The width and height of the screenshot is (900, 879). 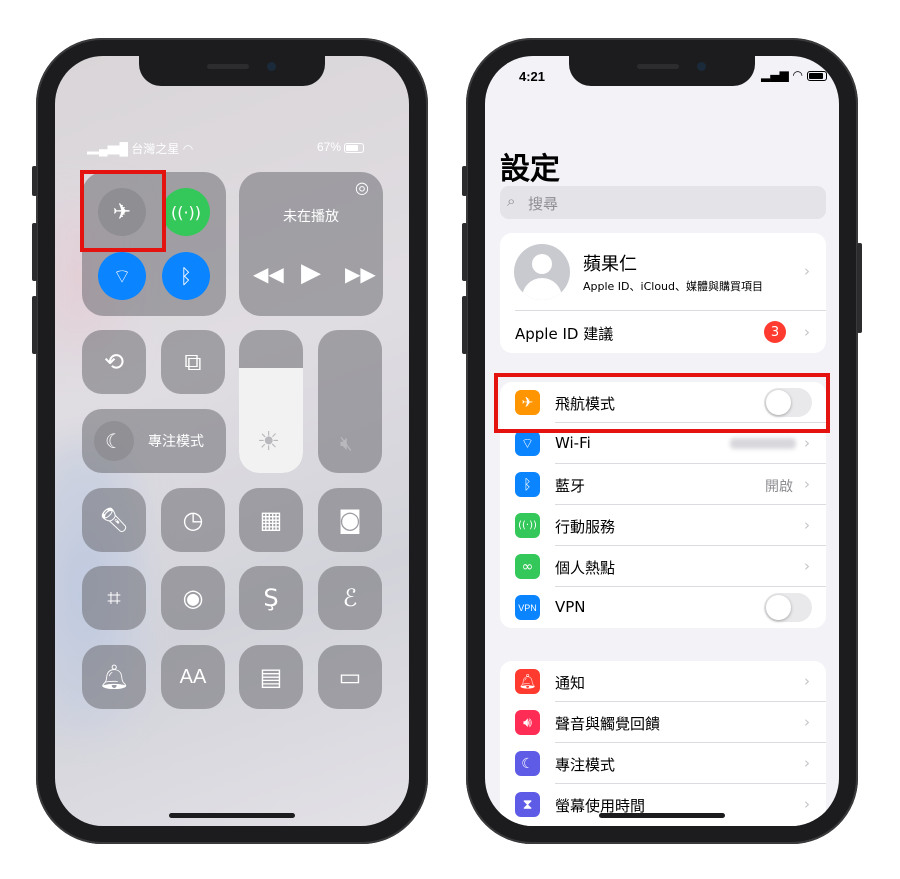 I want to click on status-icons: ▂▄▆ ◠, so click(x=794, y=75).